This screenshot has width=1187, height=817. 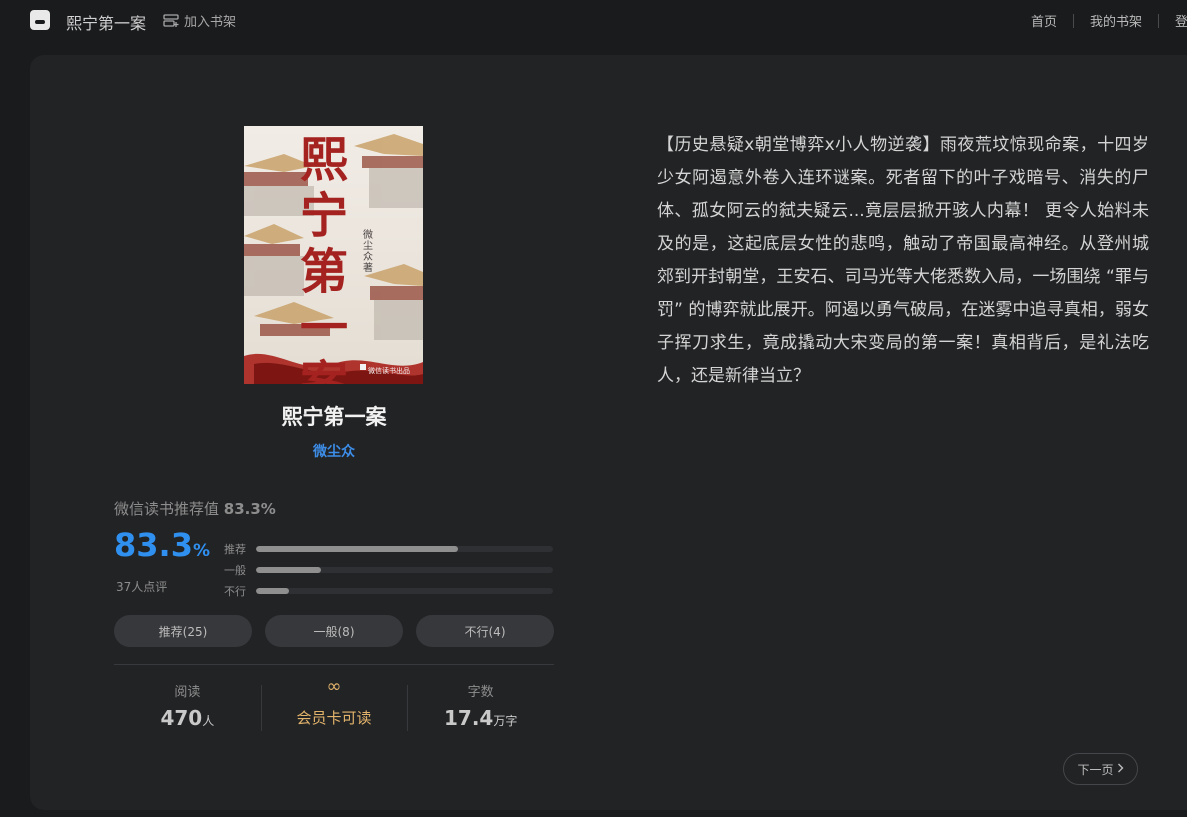 I want to click on stat-membership: ∞ 会员卡可读, so click(x=334, y=706).